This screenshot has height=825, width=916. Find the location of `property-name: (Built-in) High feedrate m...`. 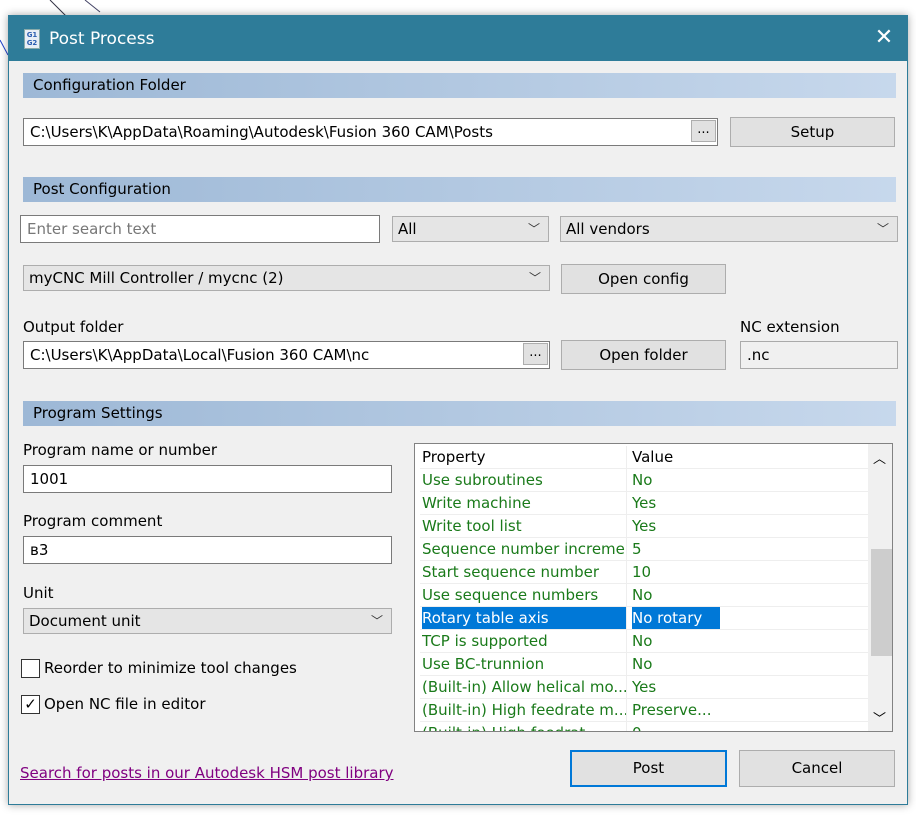

property-name: (Built-in) High feedrate m... is located at coordinates (524, 710).